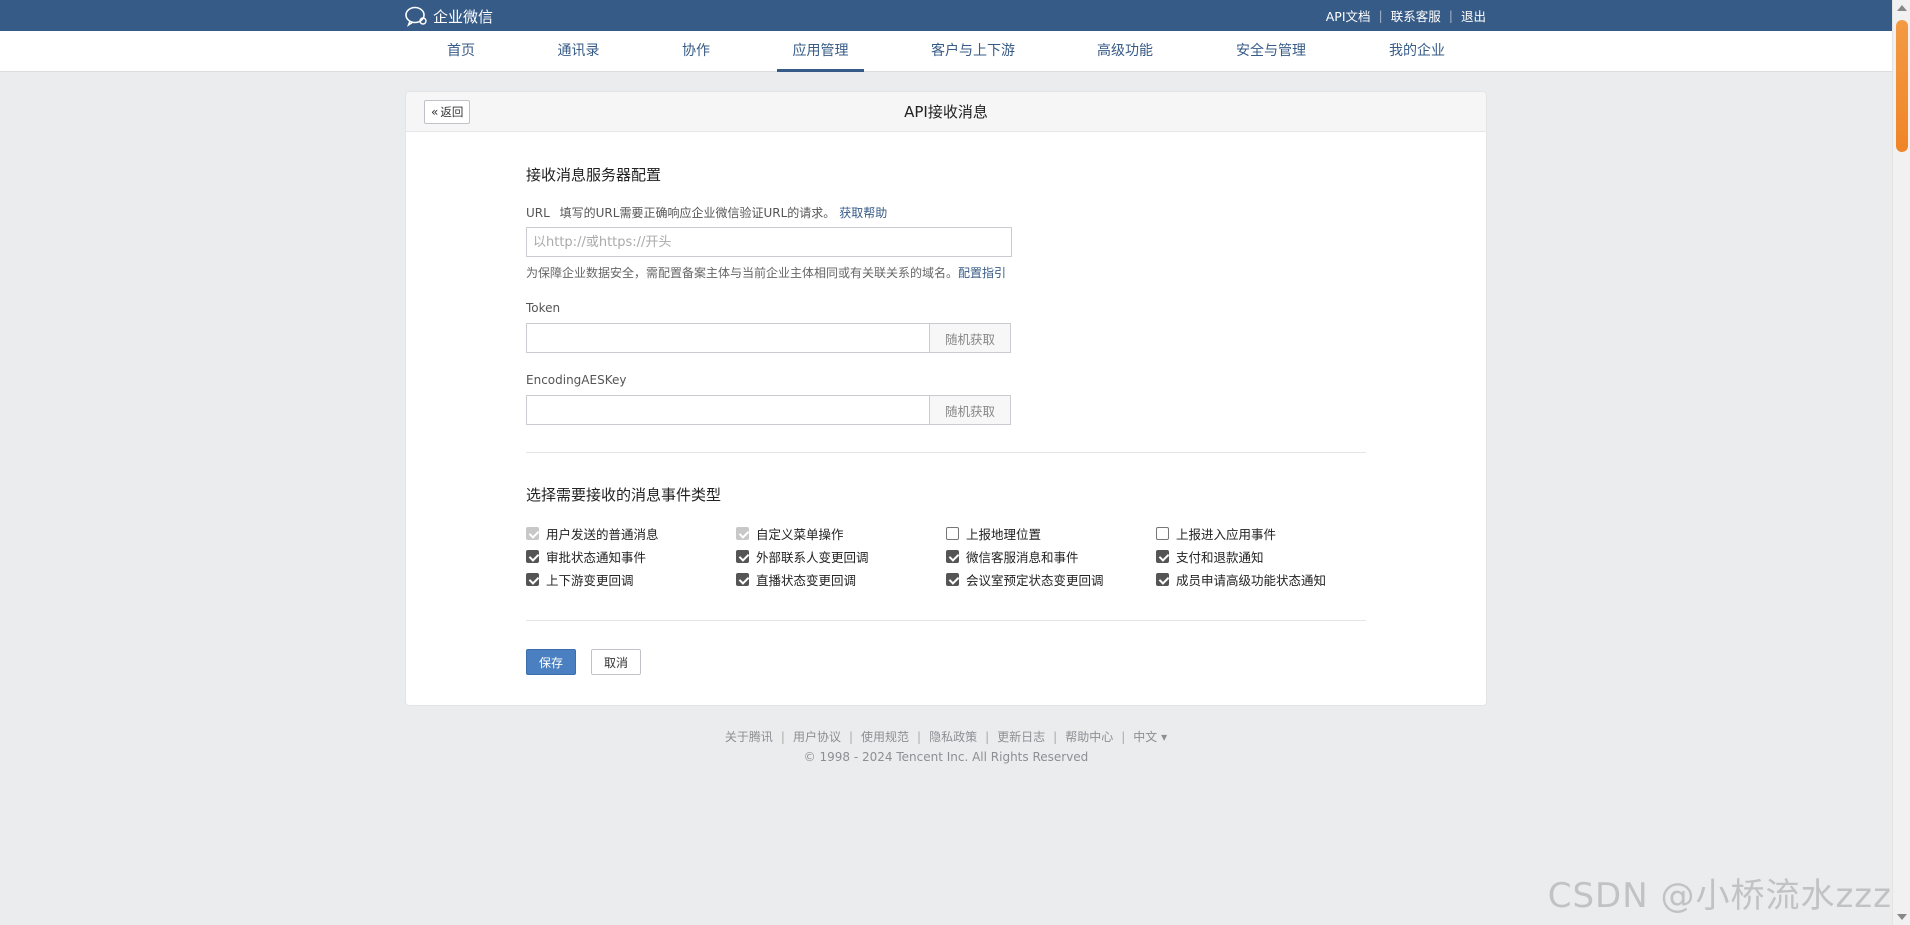 Image resolution: width=1910 pixels, height=925 pixels. What do you see at coordinates (812, 557) in the screenshot?
I see `event-label: 外部联系人变更回调` at bounding box center [812, 557].